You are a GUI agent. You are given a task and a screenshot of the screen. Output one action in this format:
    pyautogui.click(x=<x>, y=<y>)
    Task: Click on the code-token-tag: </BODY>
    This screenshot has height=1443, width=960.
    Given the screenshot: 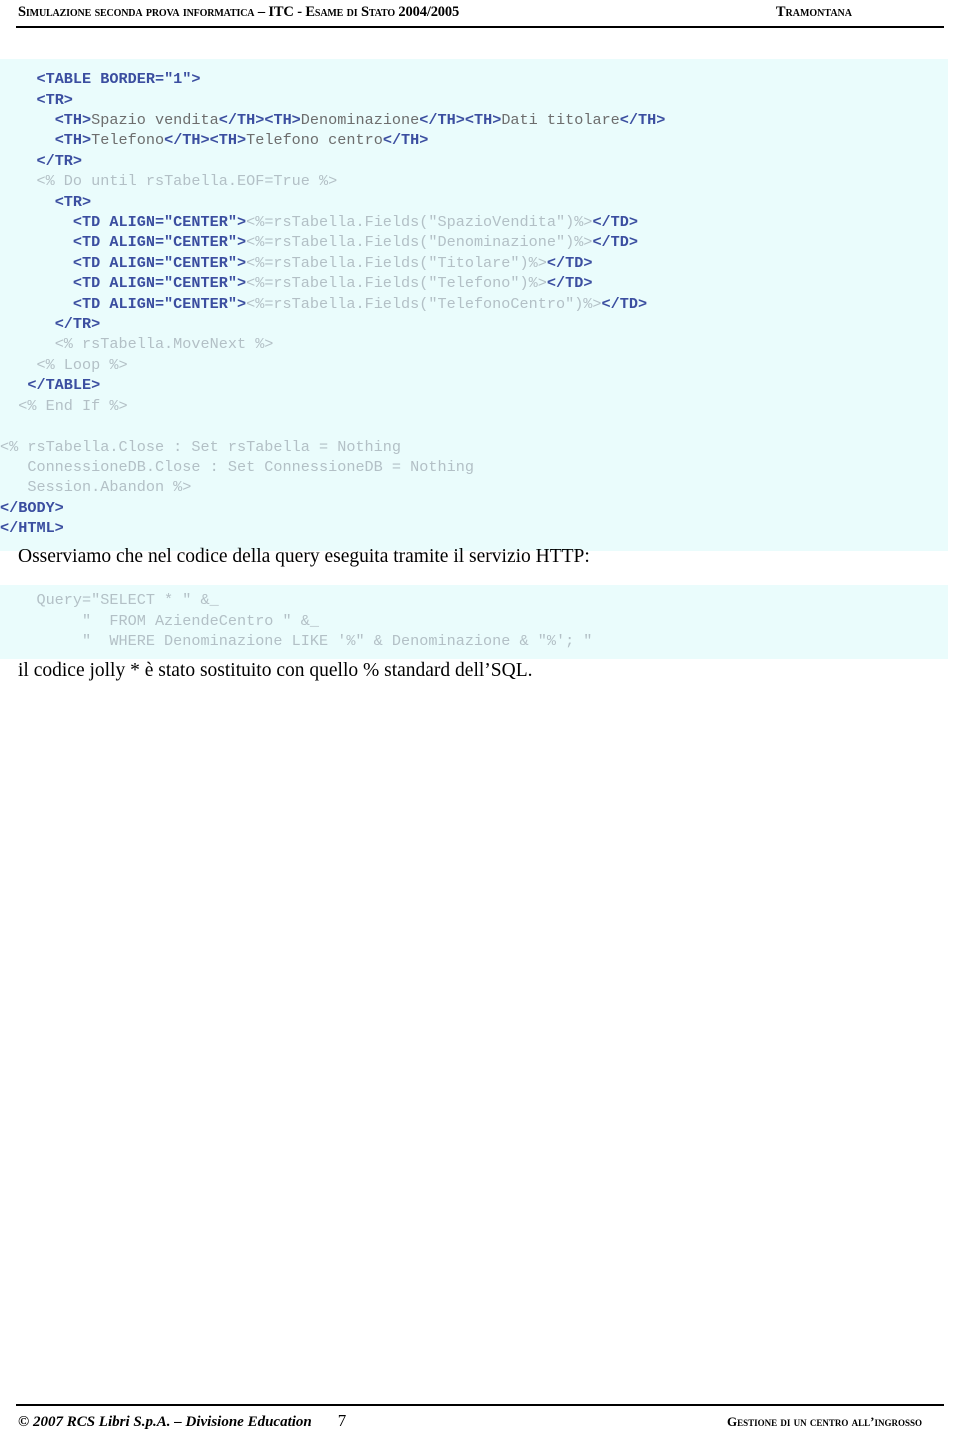 What is the action you would take?
    pyautogui.click(x=32, y=507)
    